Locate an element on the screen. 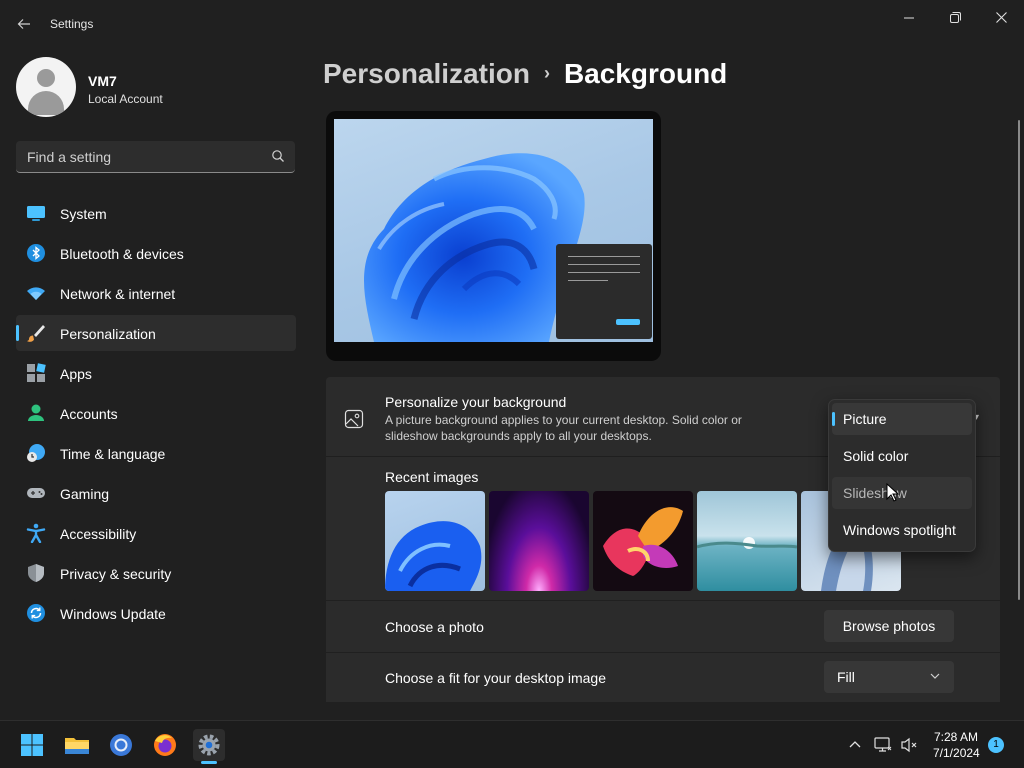  start-button is located at coordinates (32, 745).